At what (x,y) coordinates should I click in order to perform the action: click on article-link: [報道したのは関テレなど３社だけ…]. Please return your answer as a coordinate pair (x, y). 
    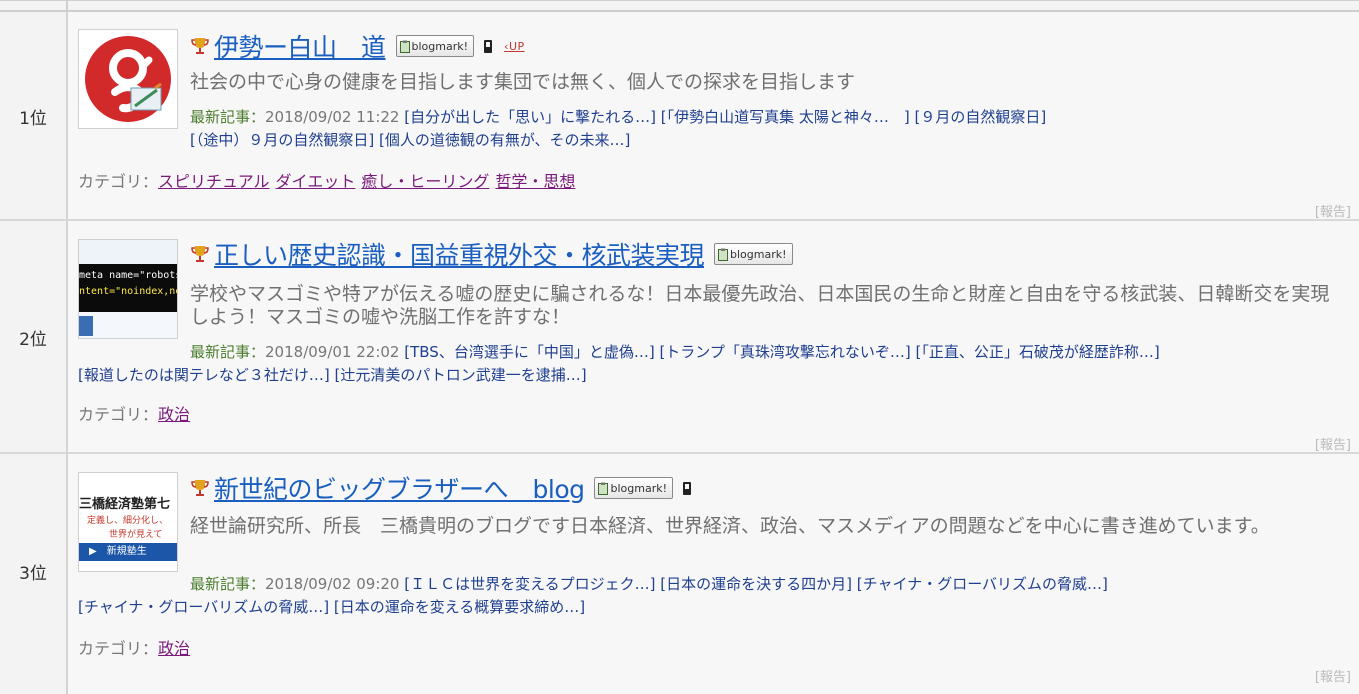
    Looking at the image, I should click on (204, 375).